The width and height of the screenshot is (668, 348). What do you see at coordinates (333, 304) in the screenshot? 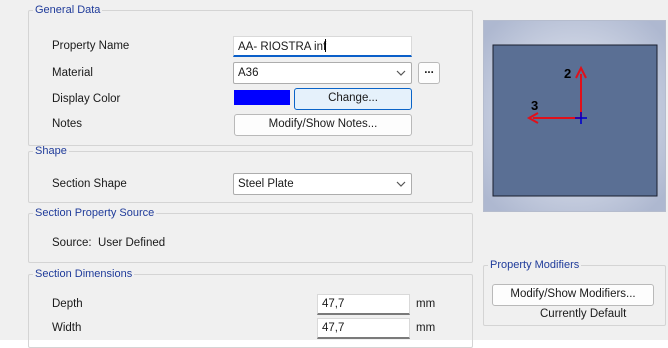
I see `depth-value: 47,7` at bounding box center [333, 304].